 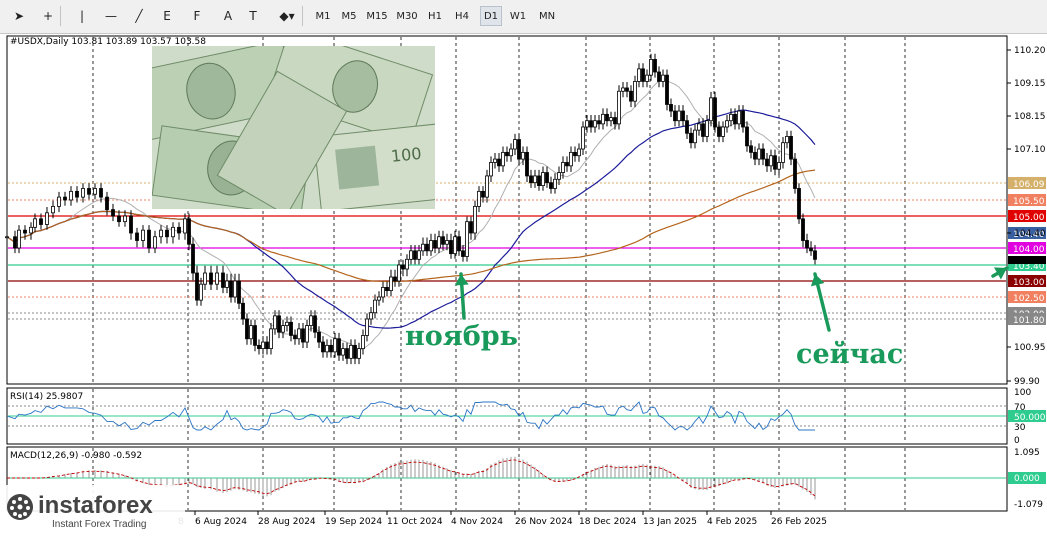 What do you see at coordinates (1027, 479) in the screenshot?
I see `macd-tick-label: 0.000` at bounding box center [1027, 479].